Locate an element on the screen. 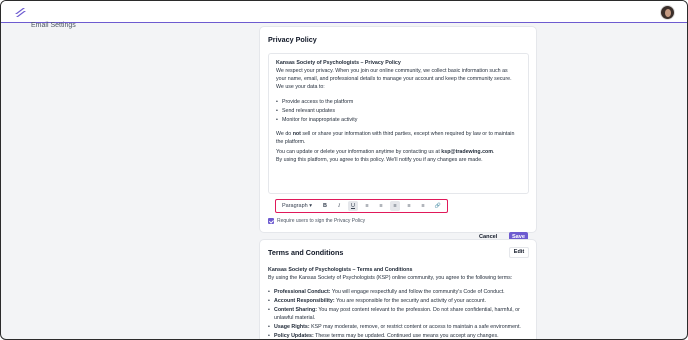 The image size is (688, 340). user-avatar is located at coordinates (667, 12).